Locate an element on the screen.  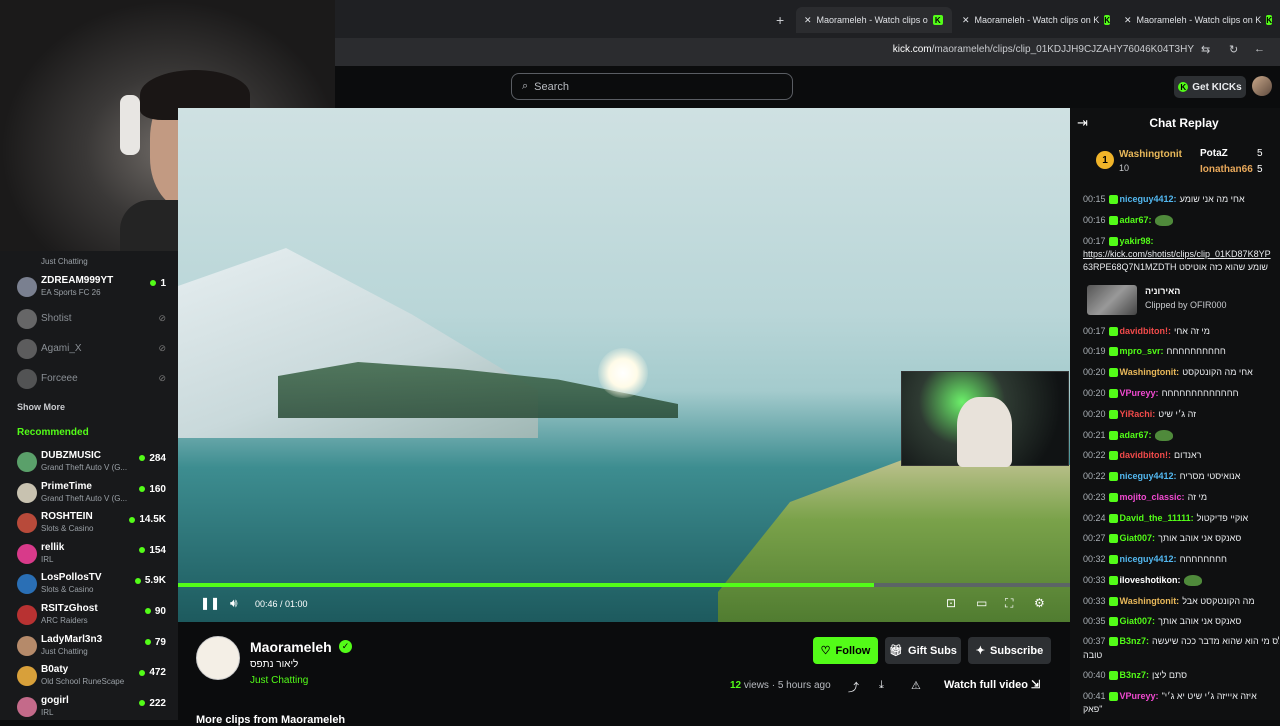
chat-username: mojito_classic: is located at coordinates (1152, 497).